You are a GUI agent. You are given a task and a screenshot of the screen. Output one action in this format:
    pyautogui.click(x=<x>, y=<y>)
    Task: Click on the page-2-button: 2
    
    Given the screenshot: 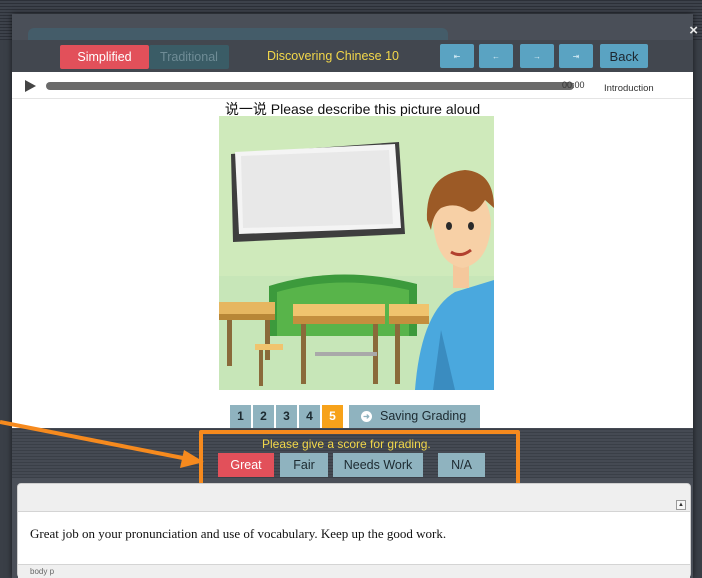 What is the action you would take?
    pyautogui.click(x=263, y=416)
    